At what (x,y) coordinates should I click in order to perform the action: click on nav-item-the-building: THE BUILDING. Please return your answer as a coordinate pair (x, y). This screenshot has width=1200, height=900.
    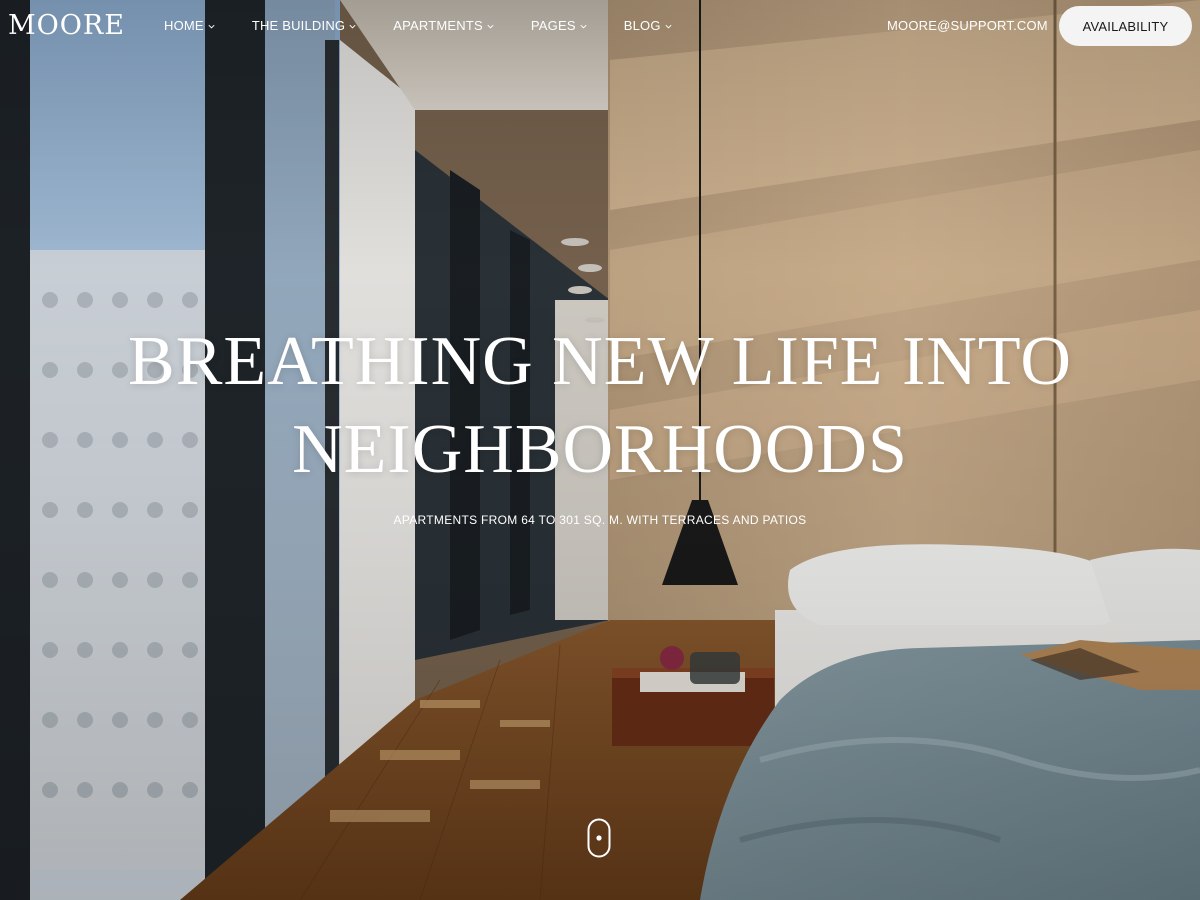
    Looking at the image, I should click on (304, 26).